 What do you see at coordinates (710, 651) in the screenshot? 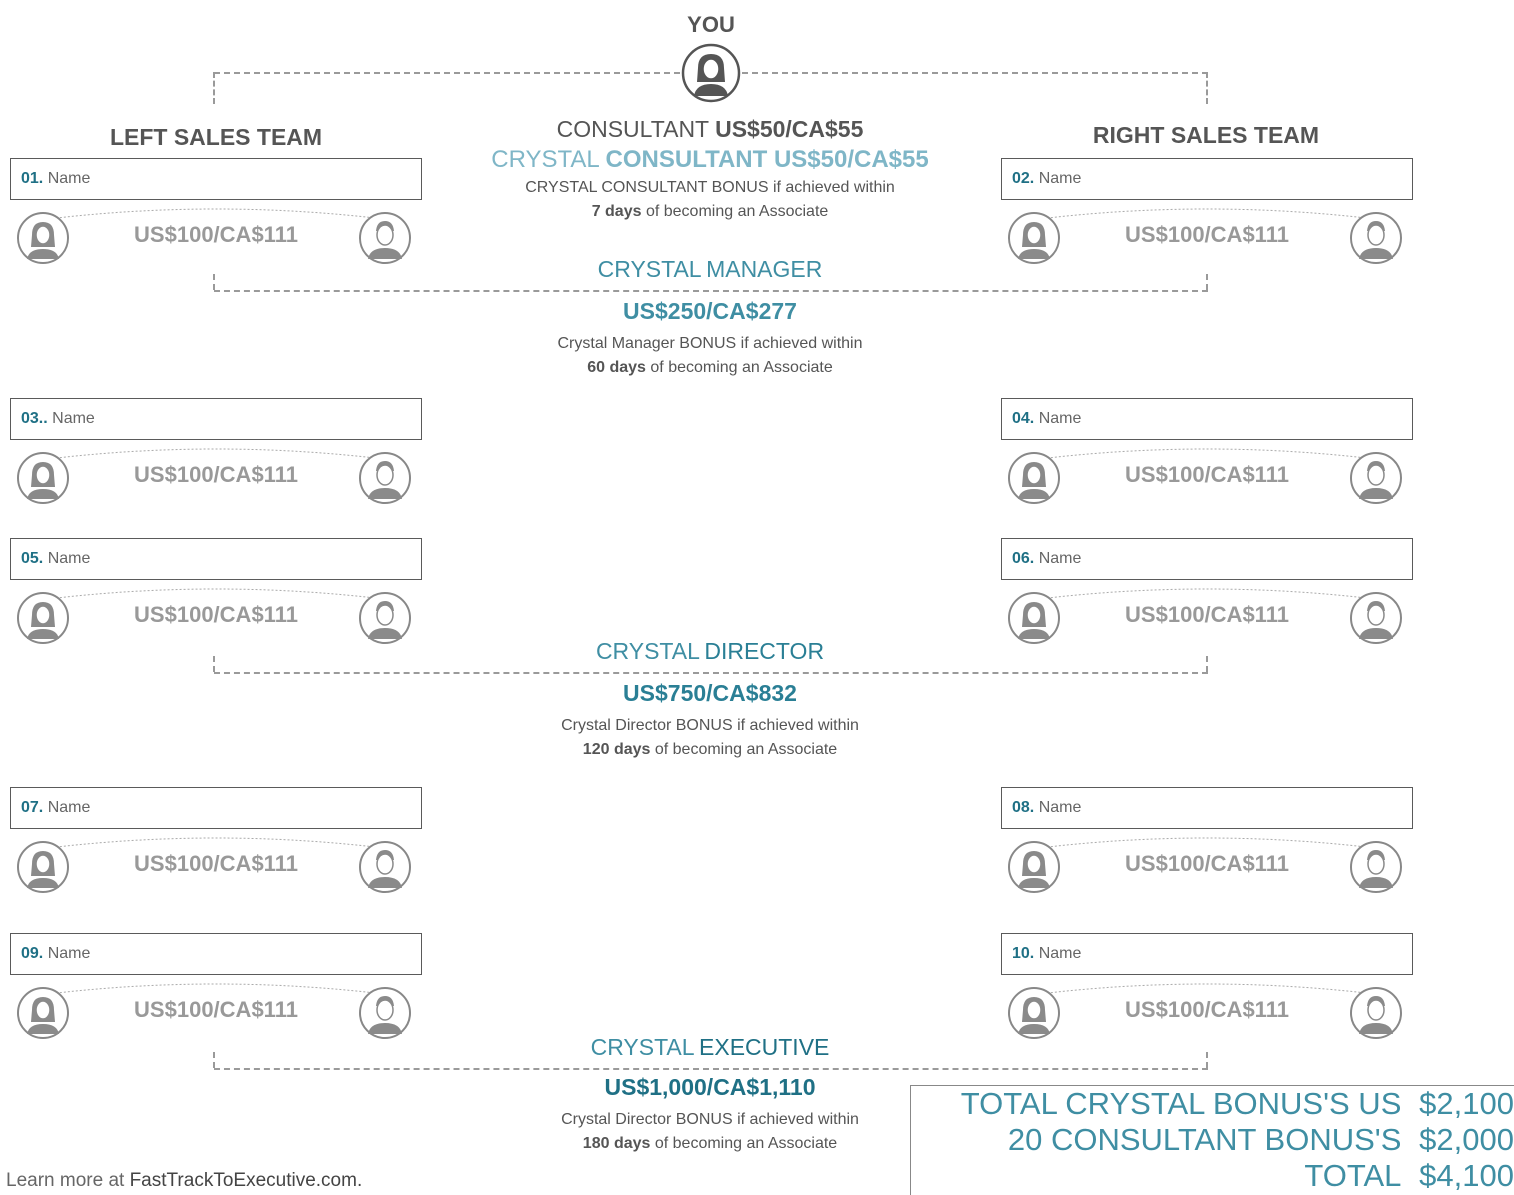
I see `crystal-director-heading: CRYSTAL DIRECTOR` at bounding box center [710, 651].